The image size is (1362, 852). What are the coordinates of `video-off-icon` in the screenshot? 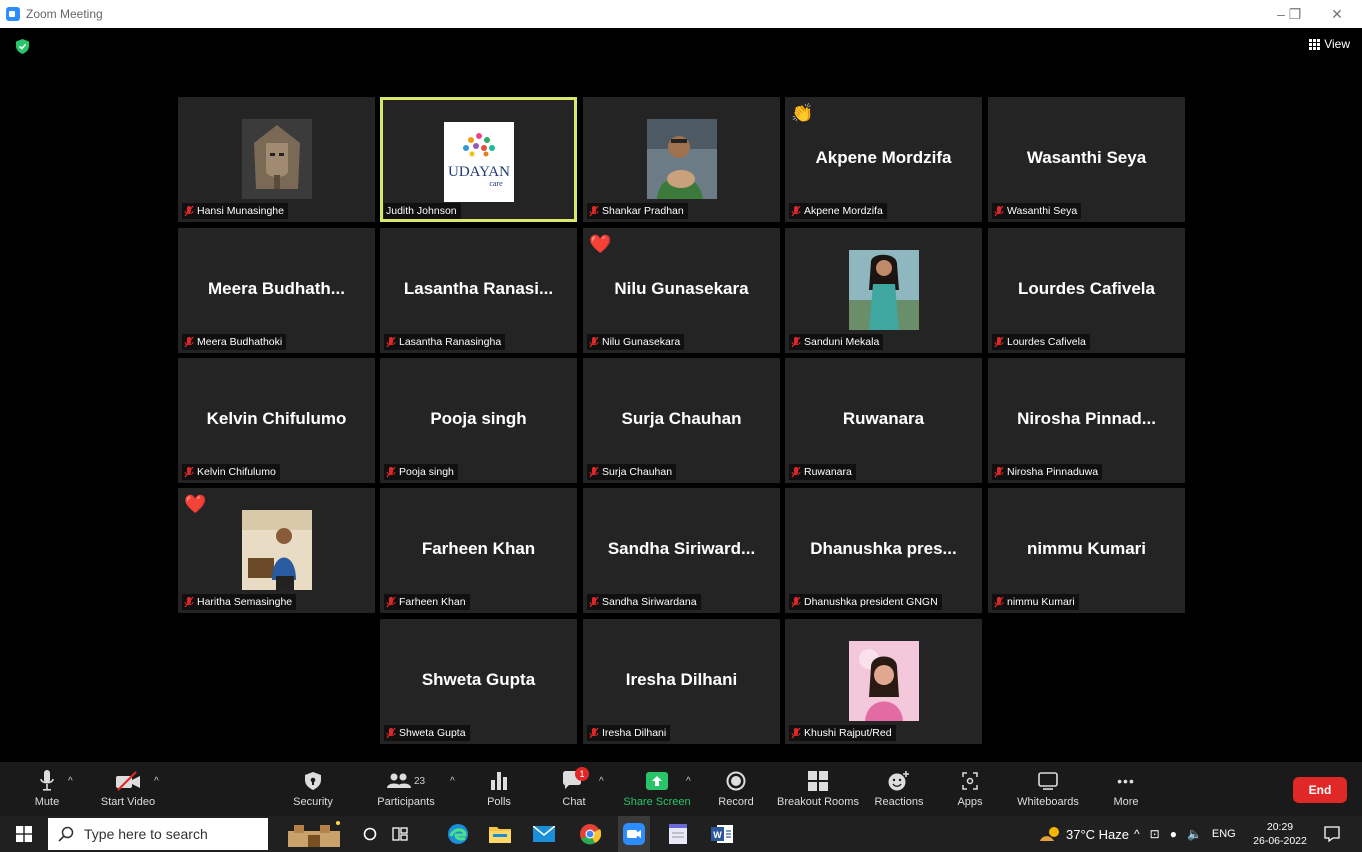 It's located at (128, 781).